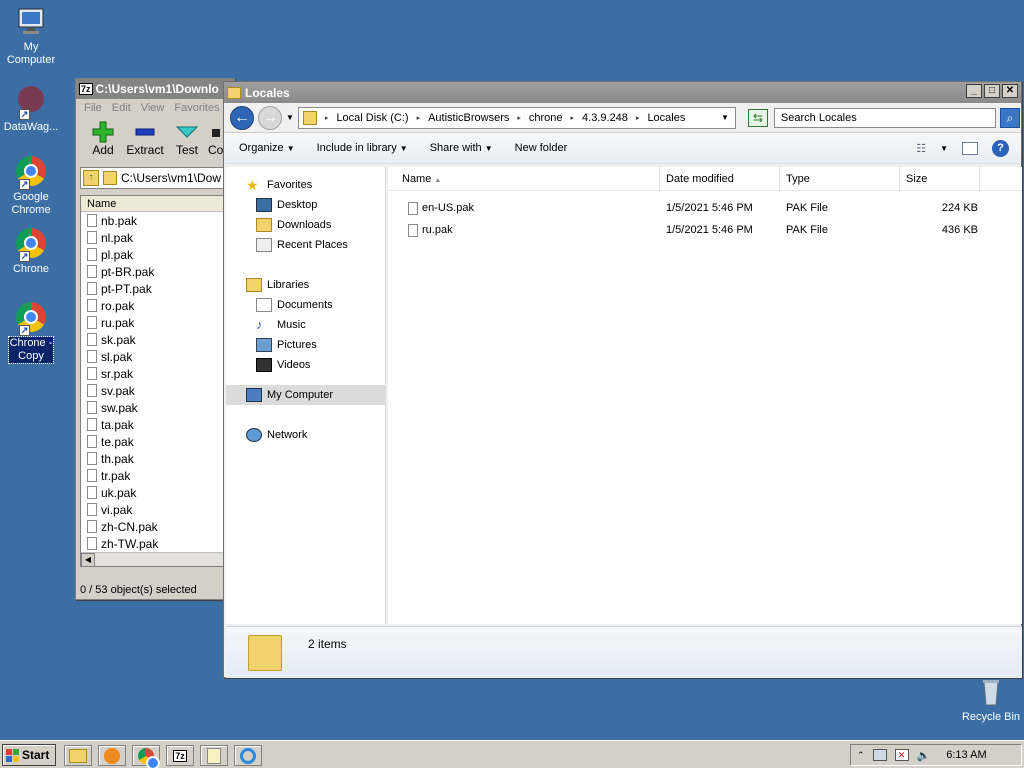  Describe the element at coordinates (156, 509) in the screenshot. I see `zip-file-row: vi.pak` at that location.